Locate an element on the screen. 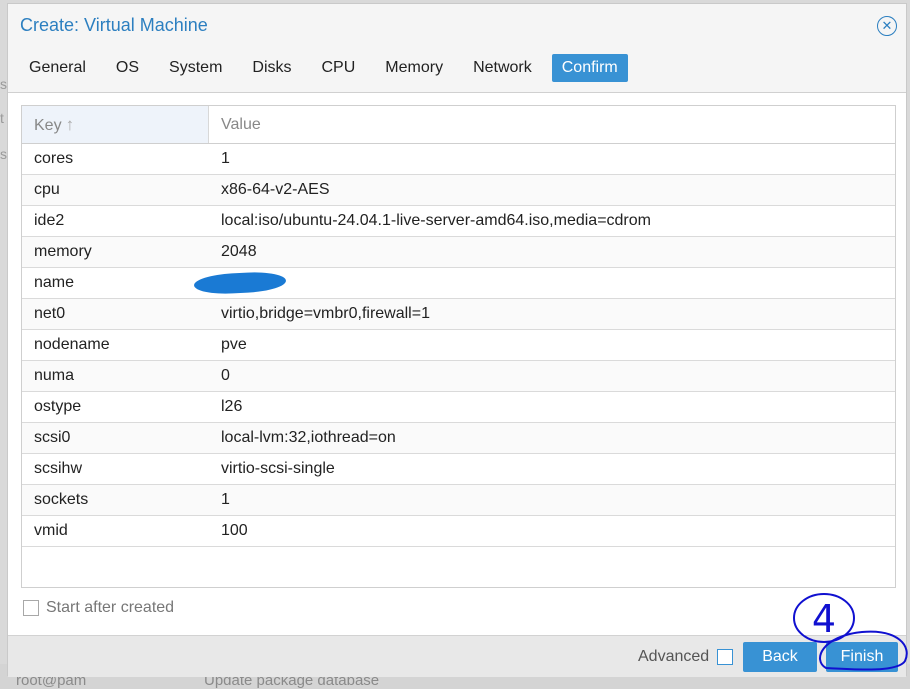  finish-button: Finish is located at coordinates (862, 657).